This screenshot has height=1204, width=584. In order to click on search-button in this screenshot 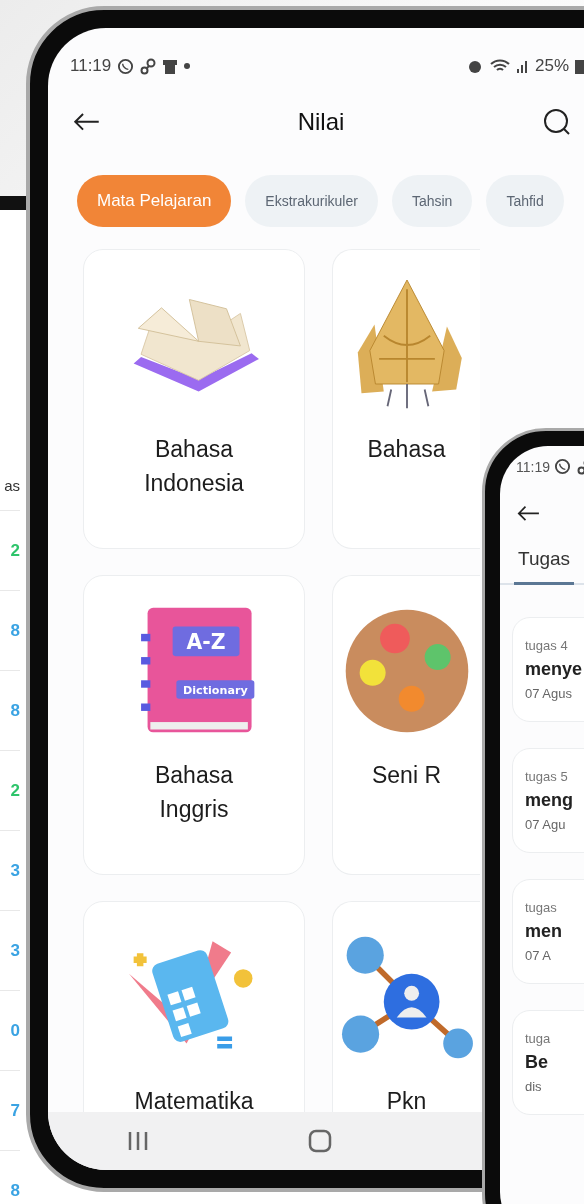, I will do `click(557, 122)`.